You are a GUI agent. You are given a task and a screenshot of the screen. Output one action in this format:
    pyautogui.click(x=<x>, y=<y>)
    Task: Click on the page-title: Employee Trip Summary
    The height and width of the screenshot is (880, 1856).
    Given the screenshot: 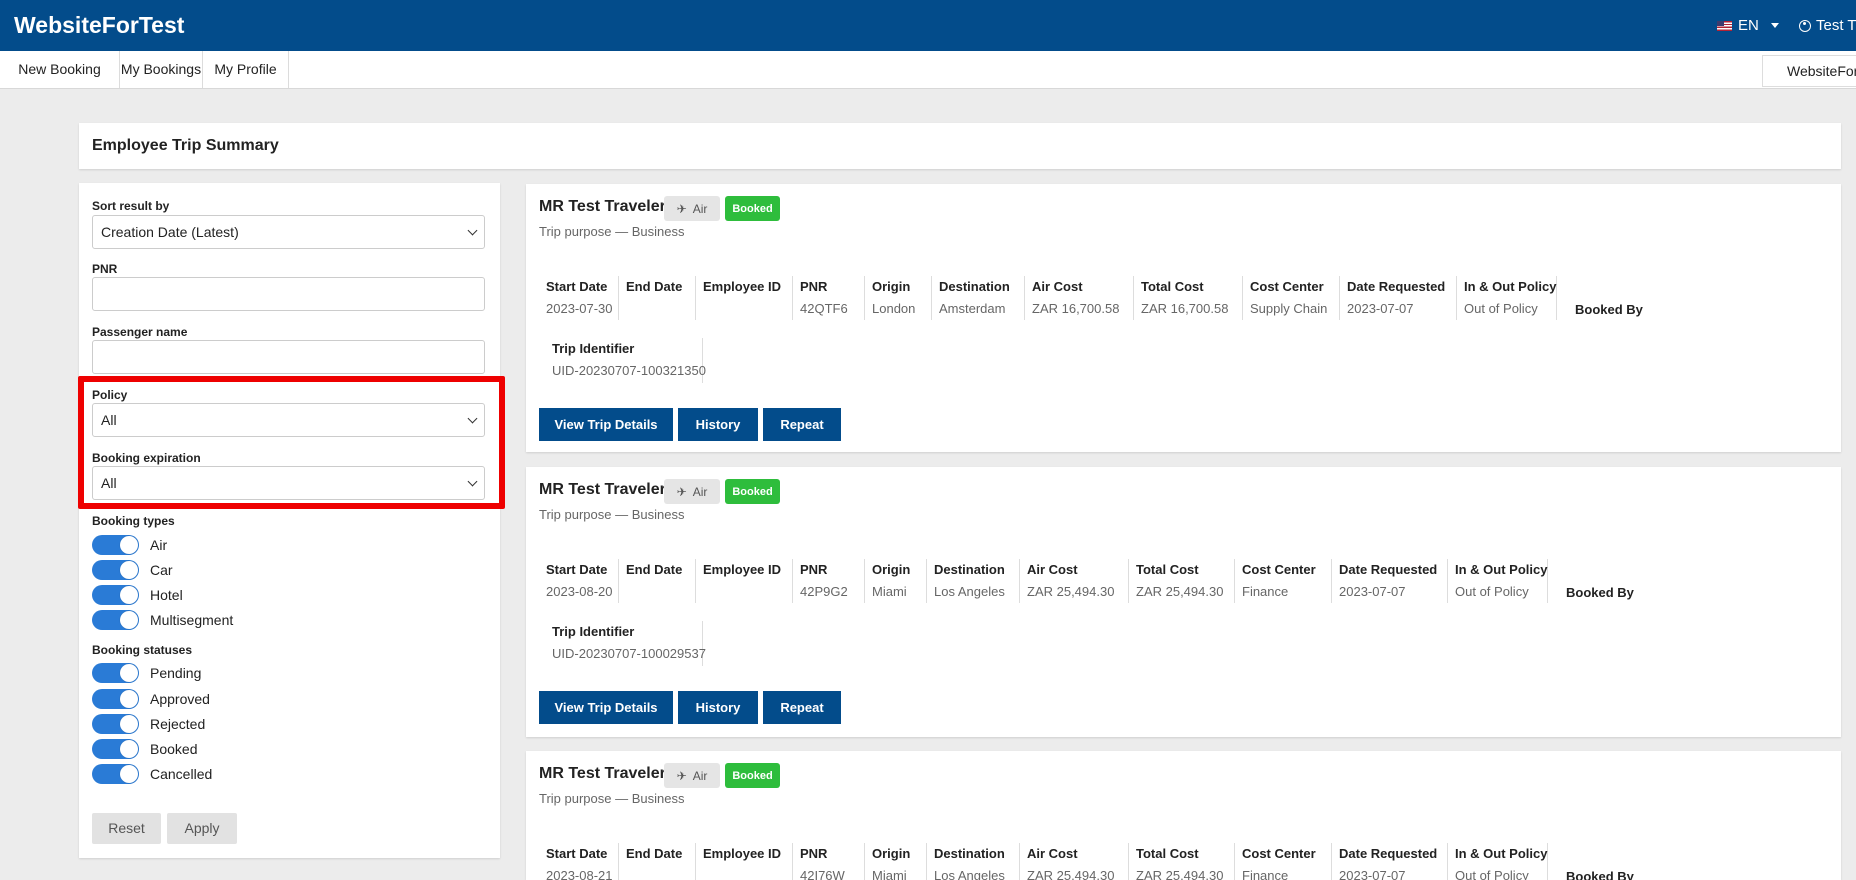 What is the action you would take?
    pyautogui.click(x=185, y=145)
    